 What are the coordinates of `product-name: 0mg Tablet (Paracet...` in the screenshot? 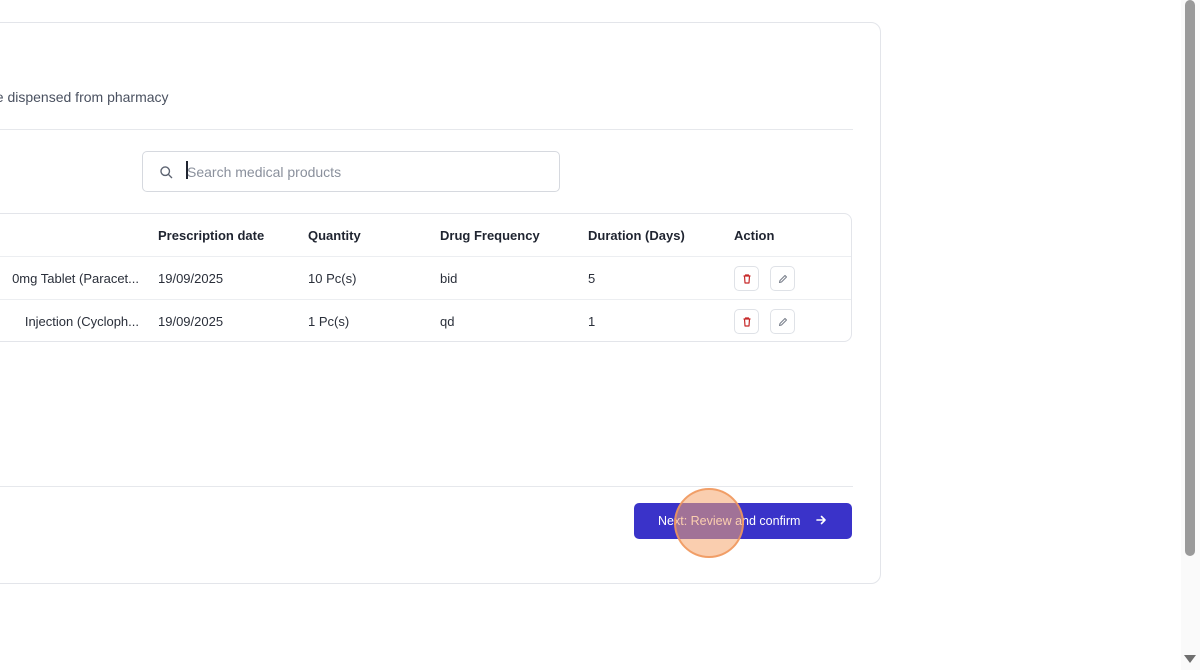 It's located at (75, 278).